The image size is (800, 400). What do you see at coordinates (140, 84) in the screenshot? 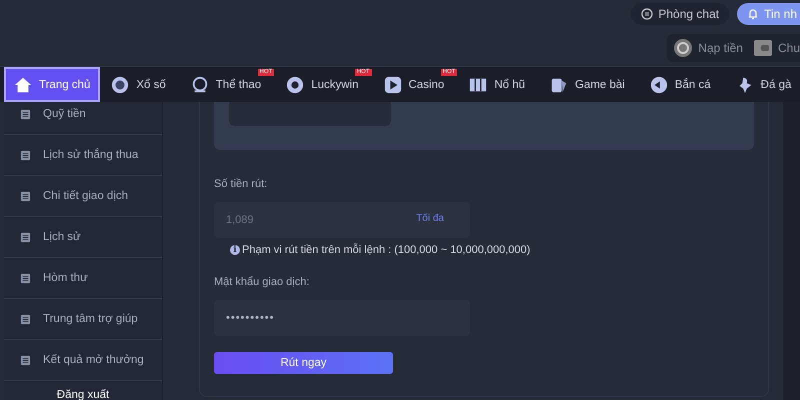
I see `nav-tab: Xổ số` at bounding box center [140, 84].